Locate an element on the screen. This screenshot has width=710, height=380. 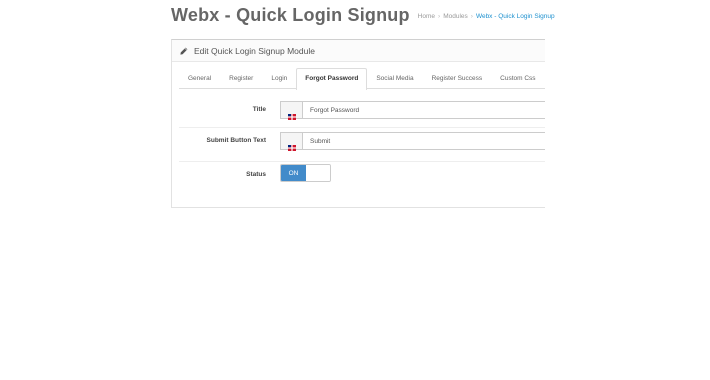
form-row-title: Title is located at coordinates (362, 111).